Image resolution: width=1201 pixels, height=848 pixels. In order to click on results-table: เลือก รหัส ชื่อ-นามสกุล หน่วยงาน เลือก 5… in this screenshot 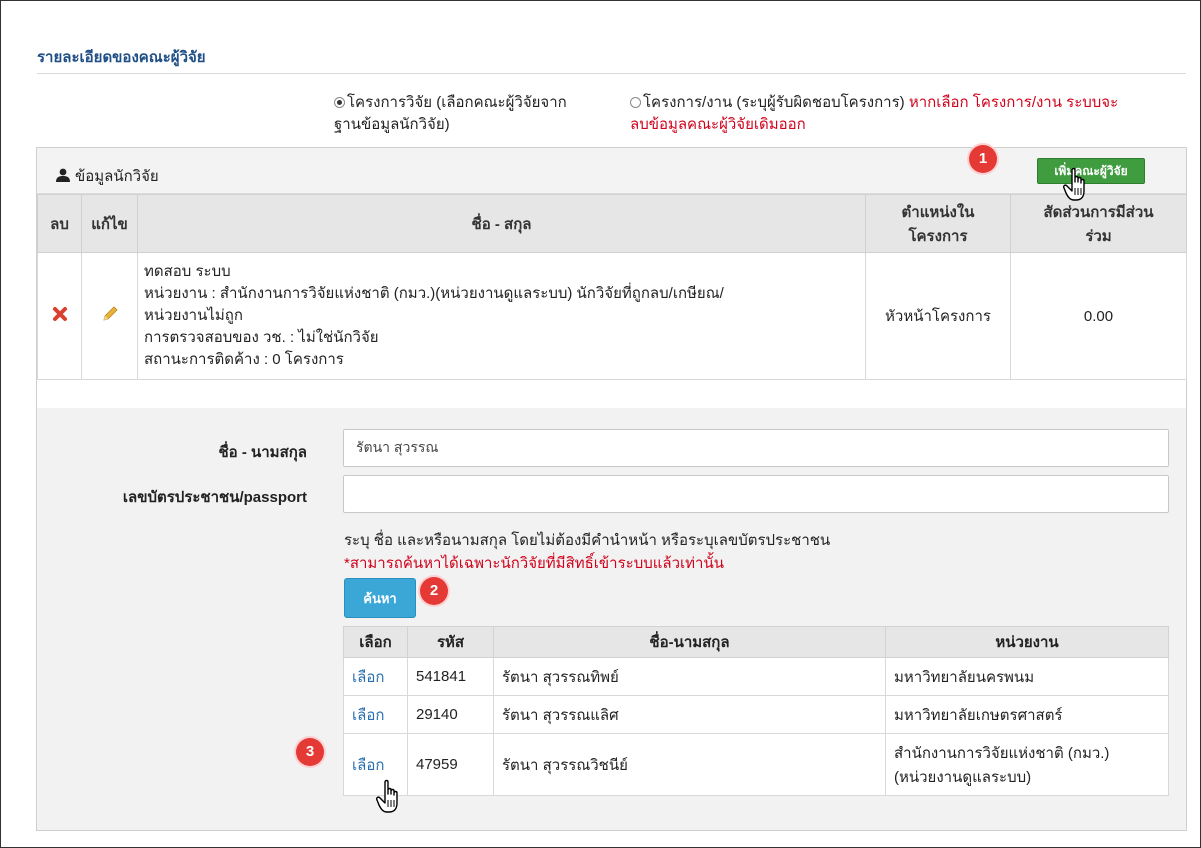, I will do `click(756, 711)`.